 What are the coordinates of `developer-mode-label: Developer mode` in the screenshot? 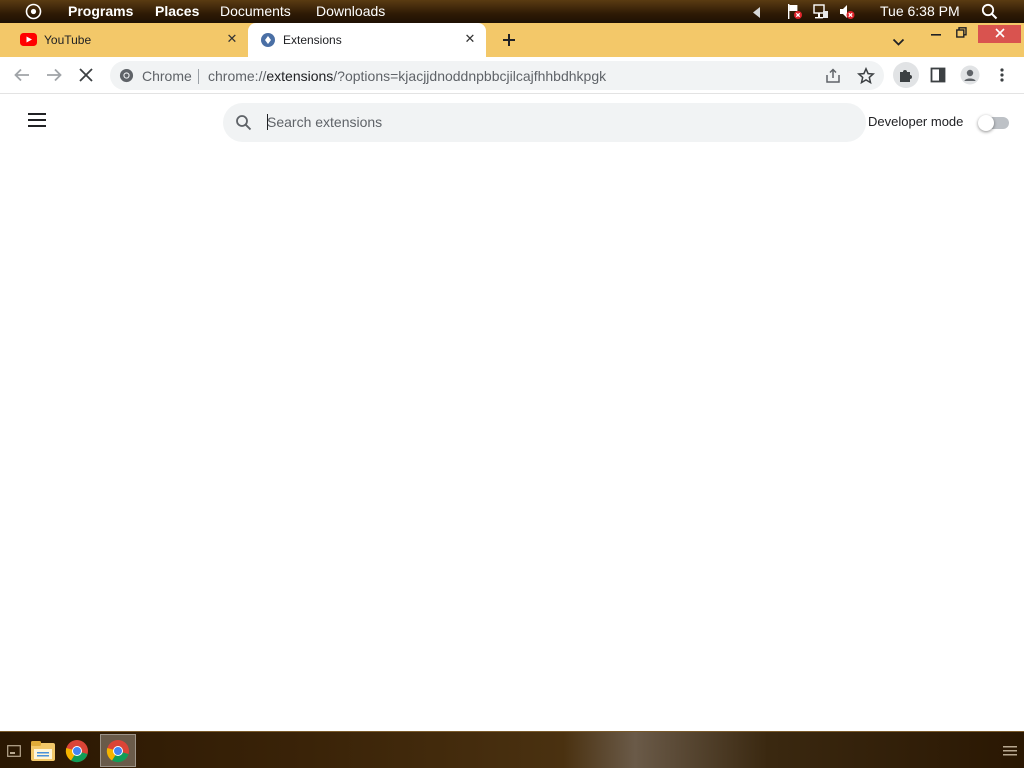 It's located at (916, 121).